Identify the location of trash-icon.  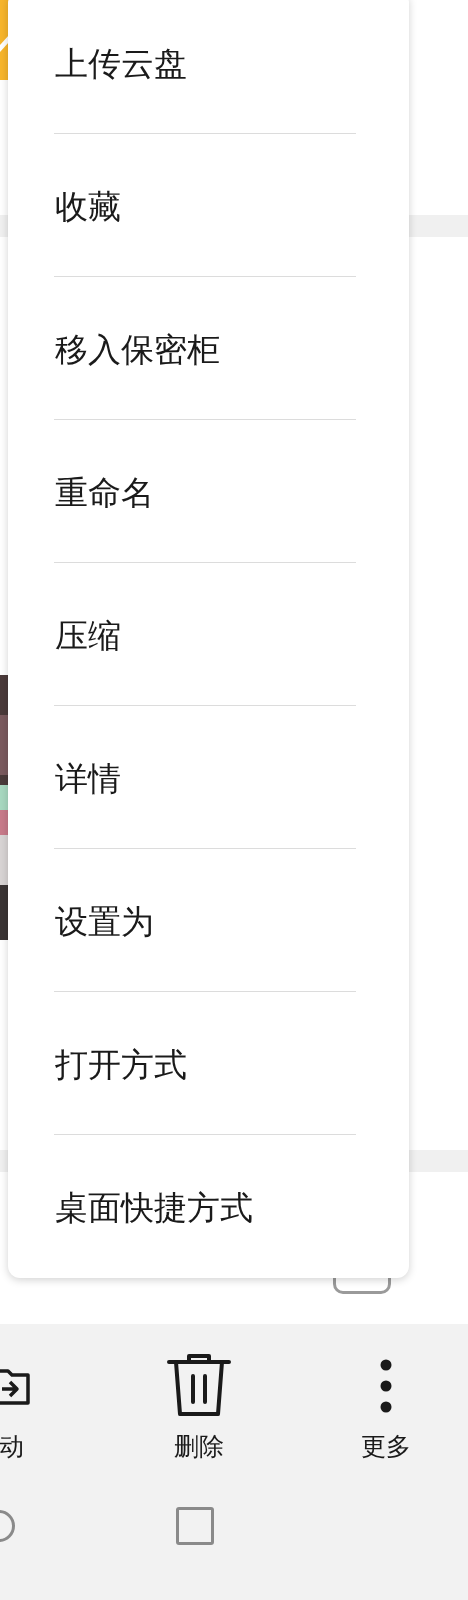
(198, 1385).